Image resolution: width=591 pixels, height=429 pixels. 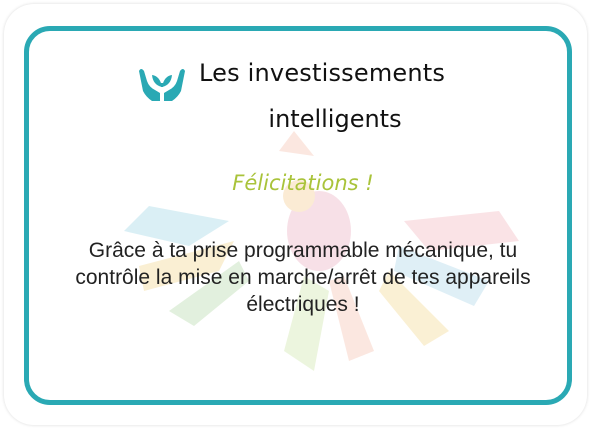 What do you see at coordinates (303, 183) in the screenshot?
I see `congrats-heading: Félicitations !` at bounding box center [303, 183].